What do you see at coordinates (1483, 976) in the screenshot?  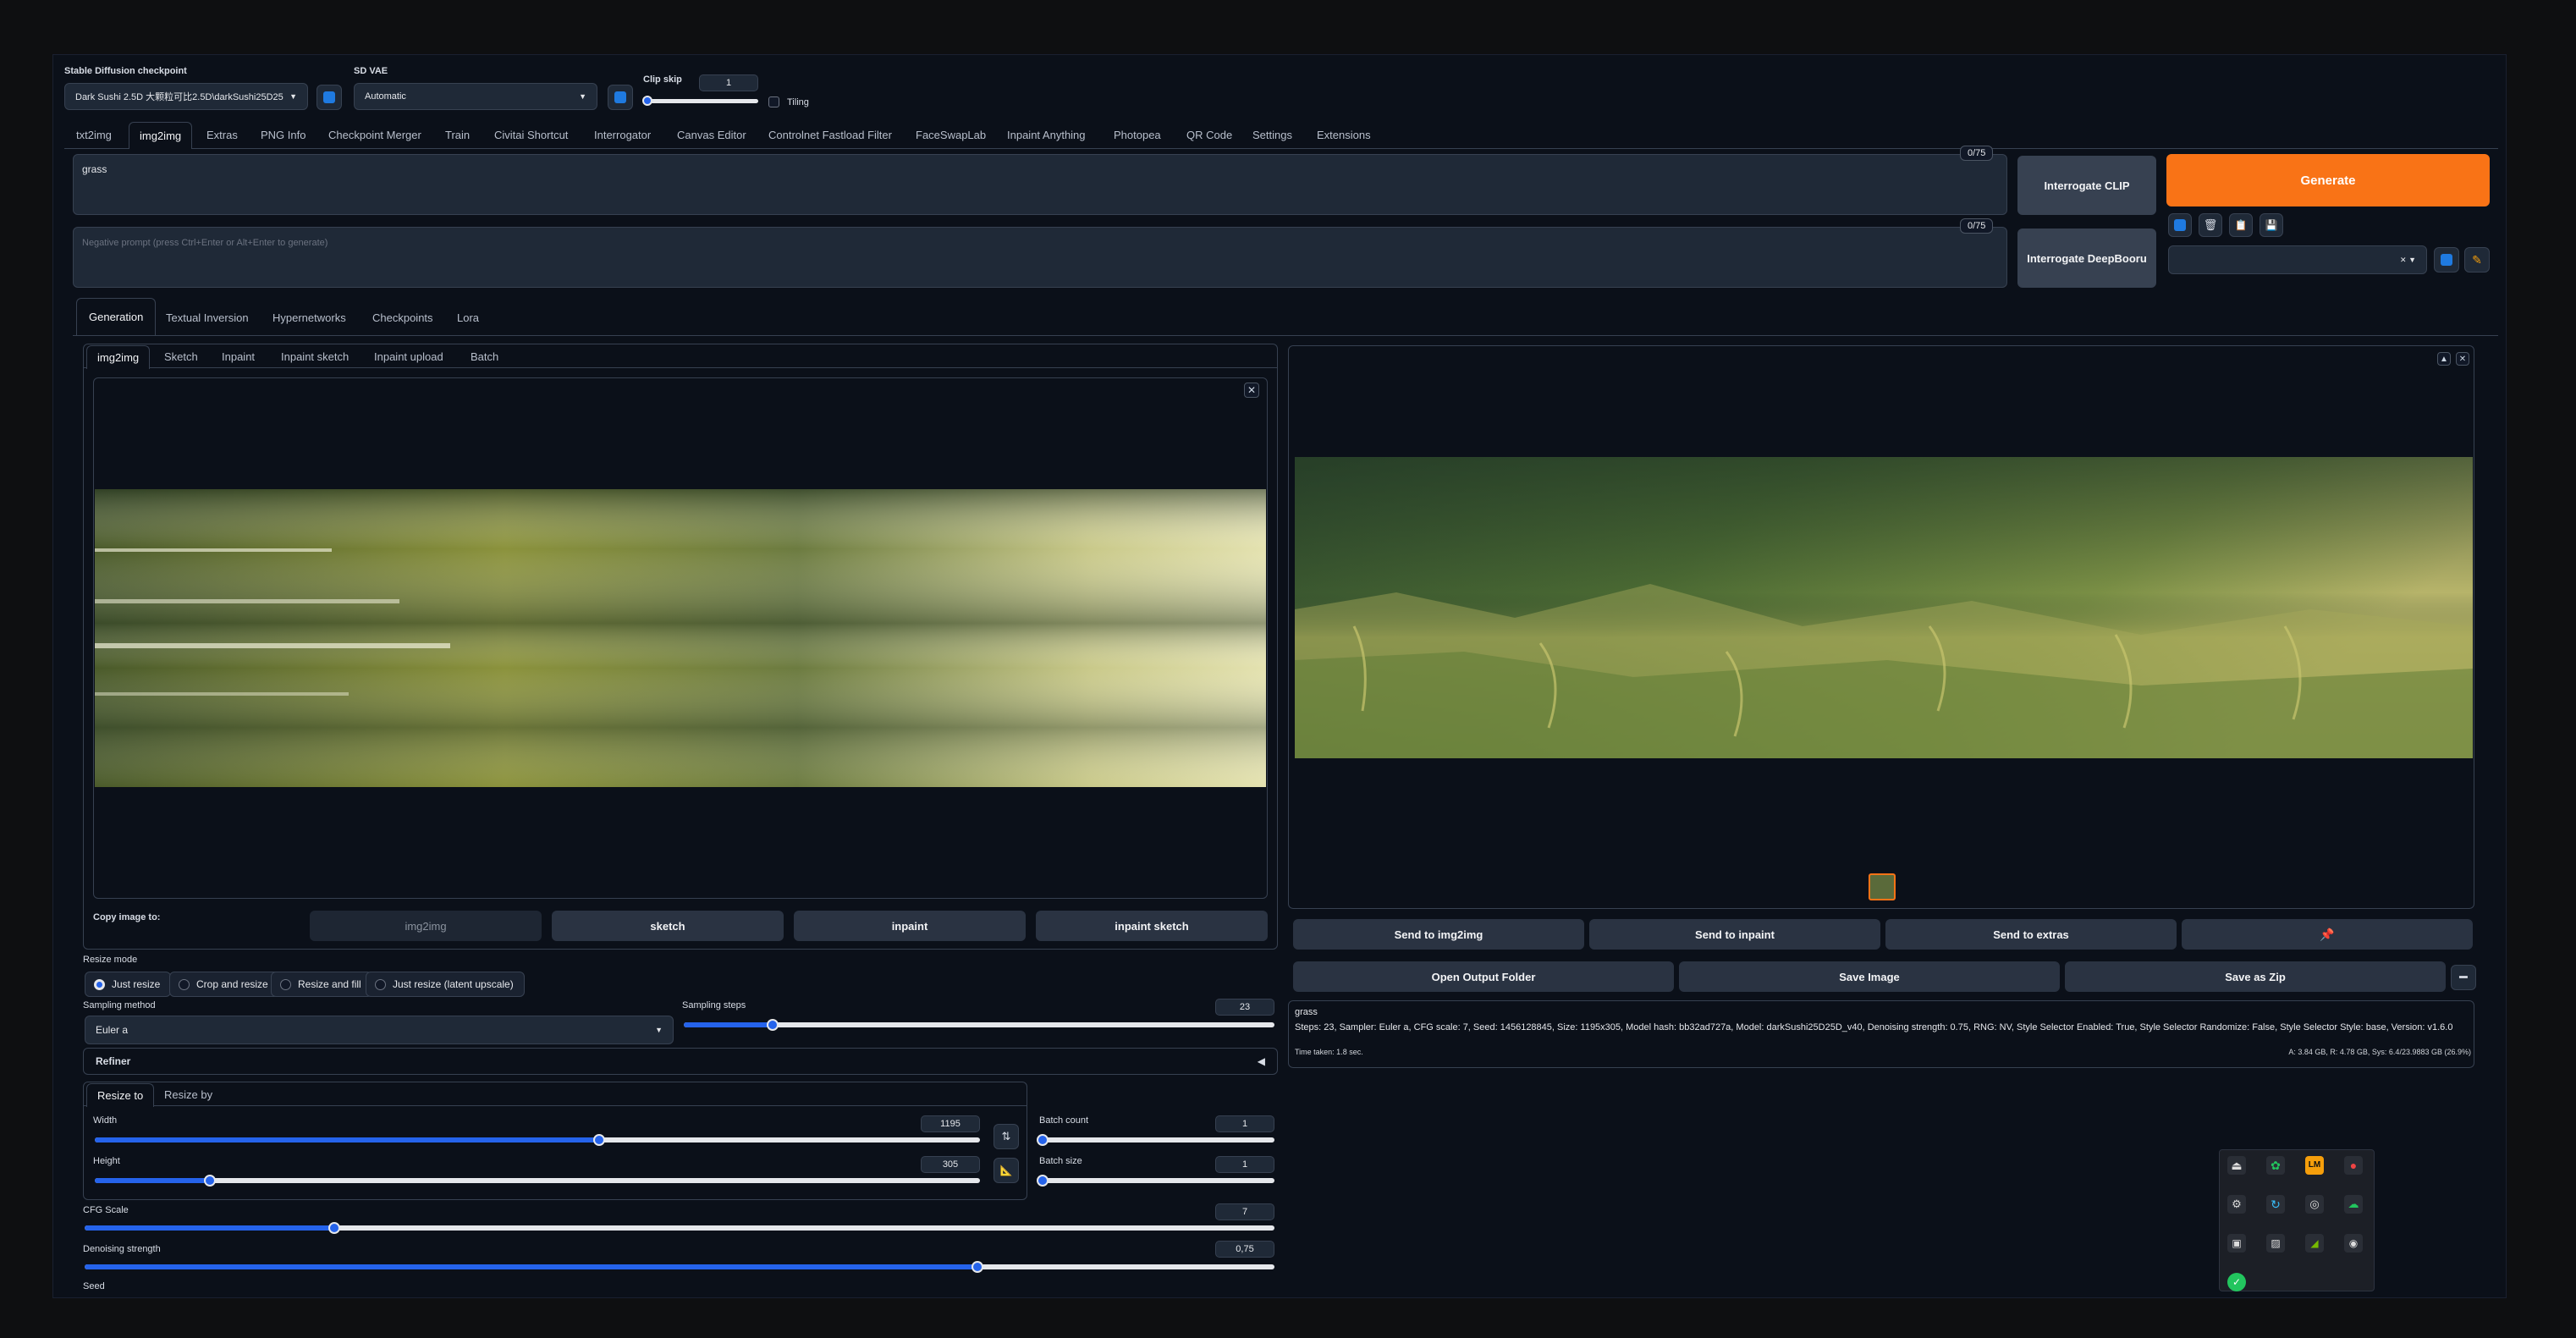 I see `open-output-folder-button: Open Output Folder` at bounding box center [1483, 976].